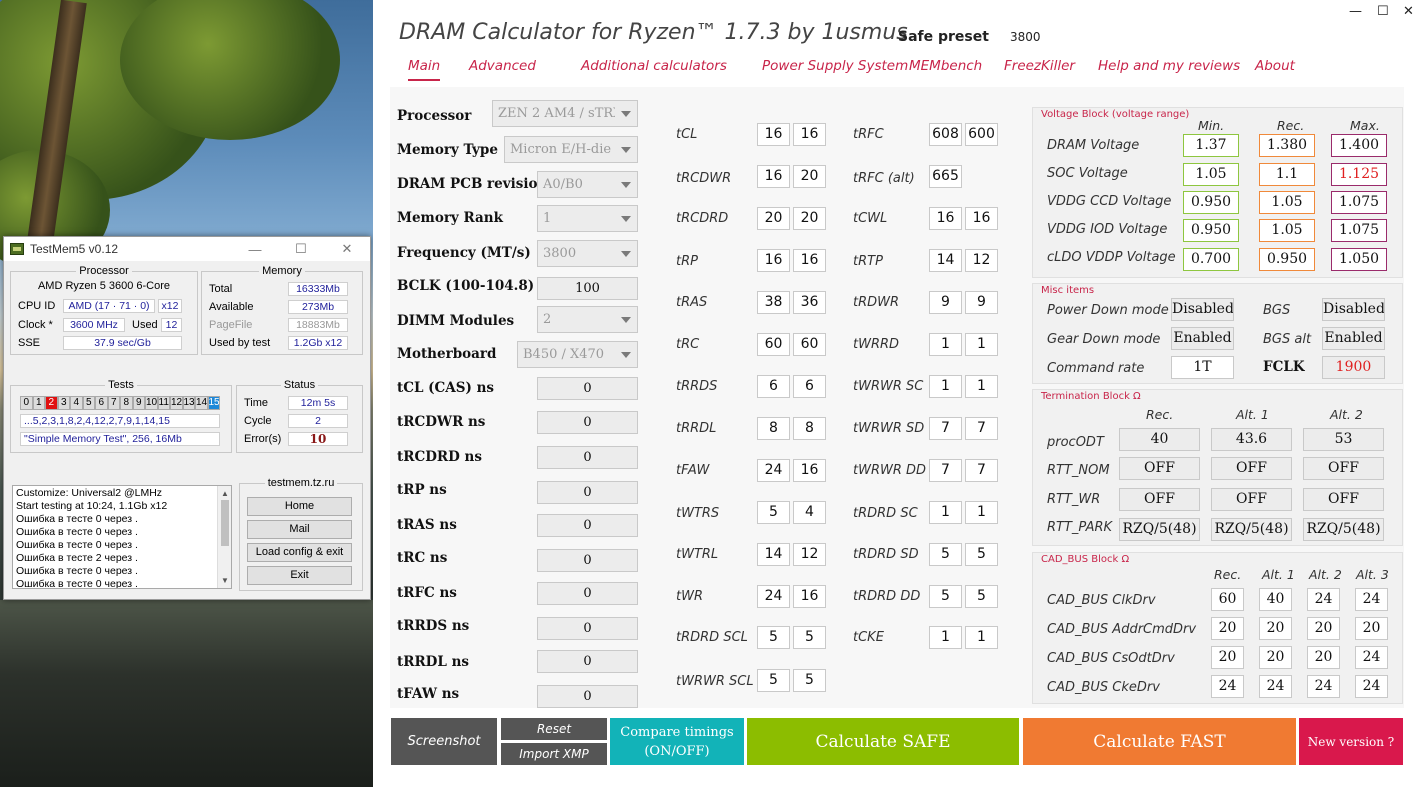  I want to click on testmem5-titlebar: TestMem5 v0.12 — ☐ ✕, so click(187, 249).